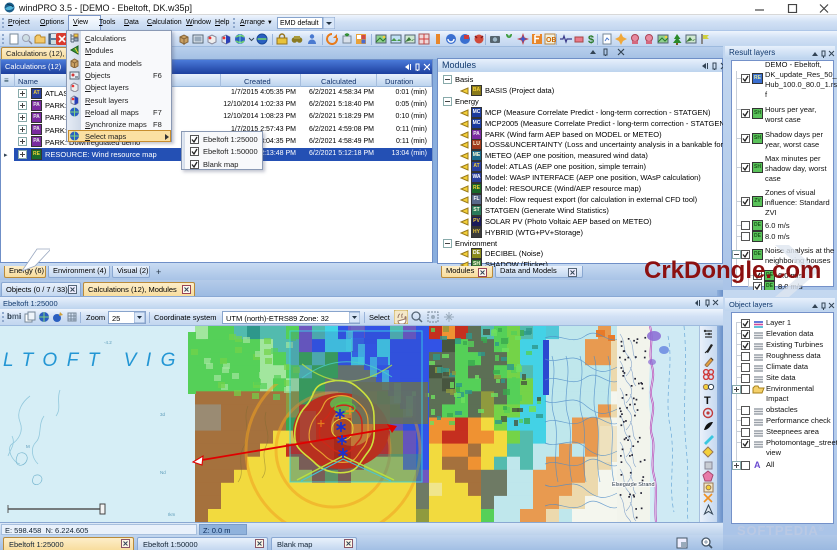 Image resolution: width=837 pixels, height=550 pixels. I want to click on svg-text: Nd, so click(163, 472).